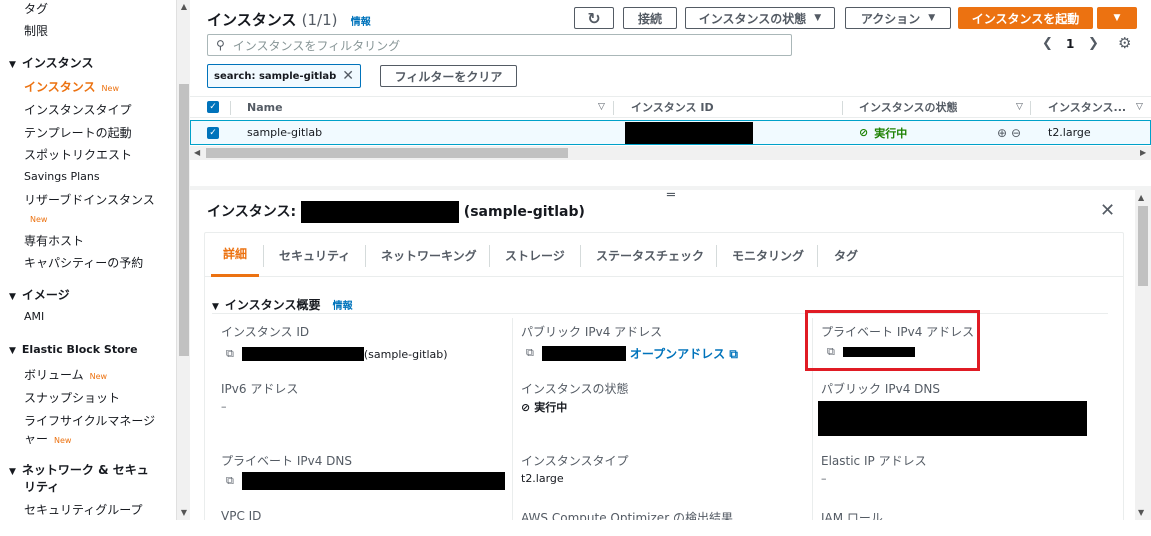 This screenshot has width=1151, height=536. Describe the element at coordinates (1143, 355) in the screenshot. I see `detail-scrollbar: ▲ ▼` at that location.